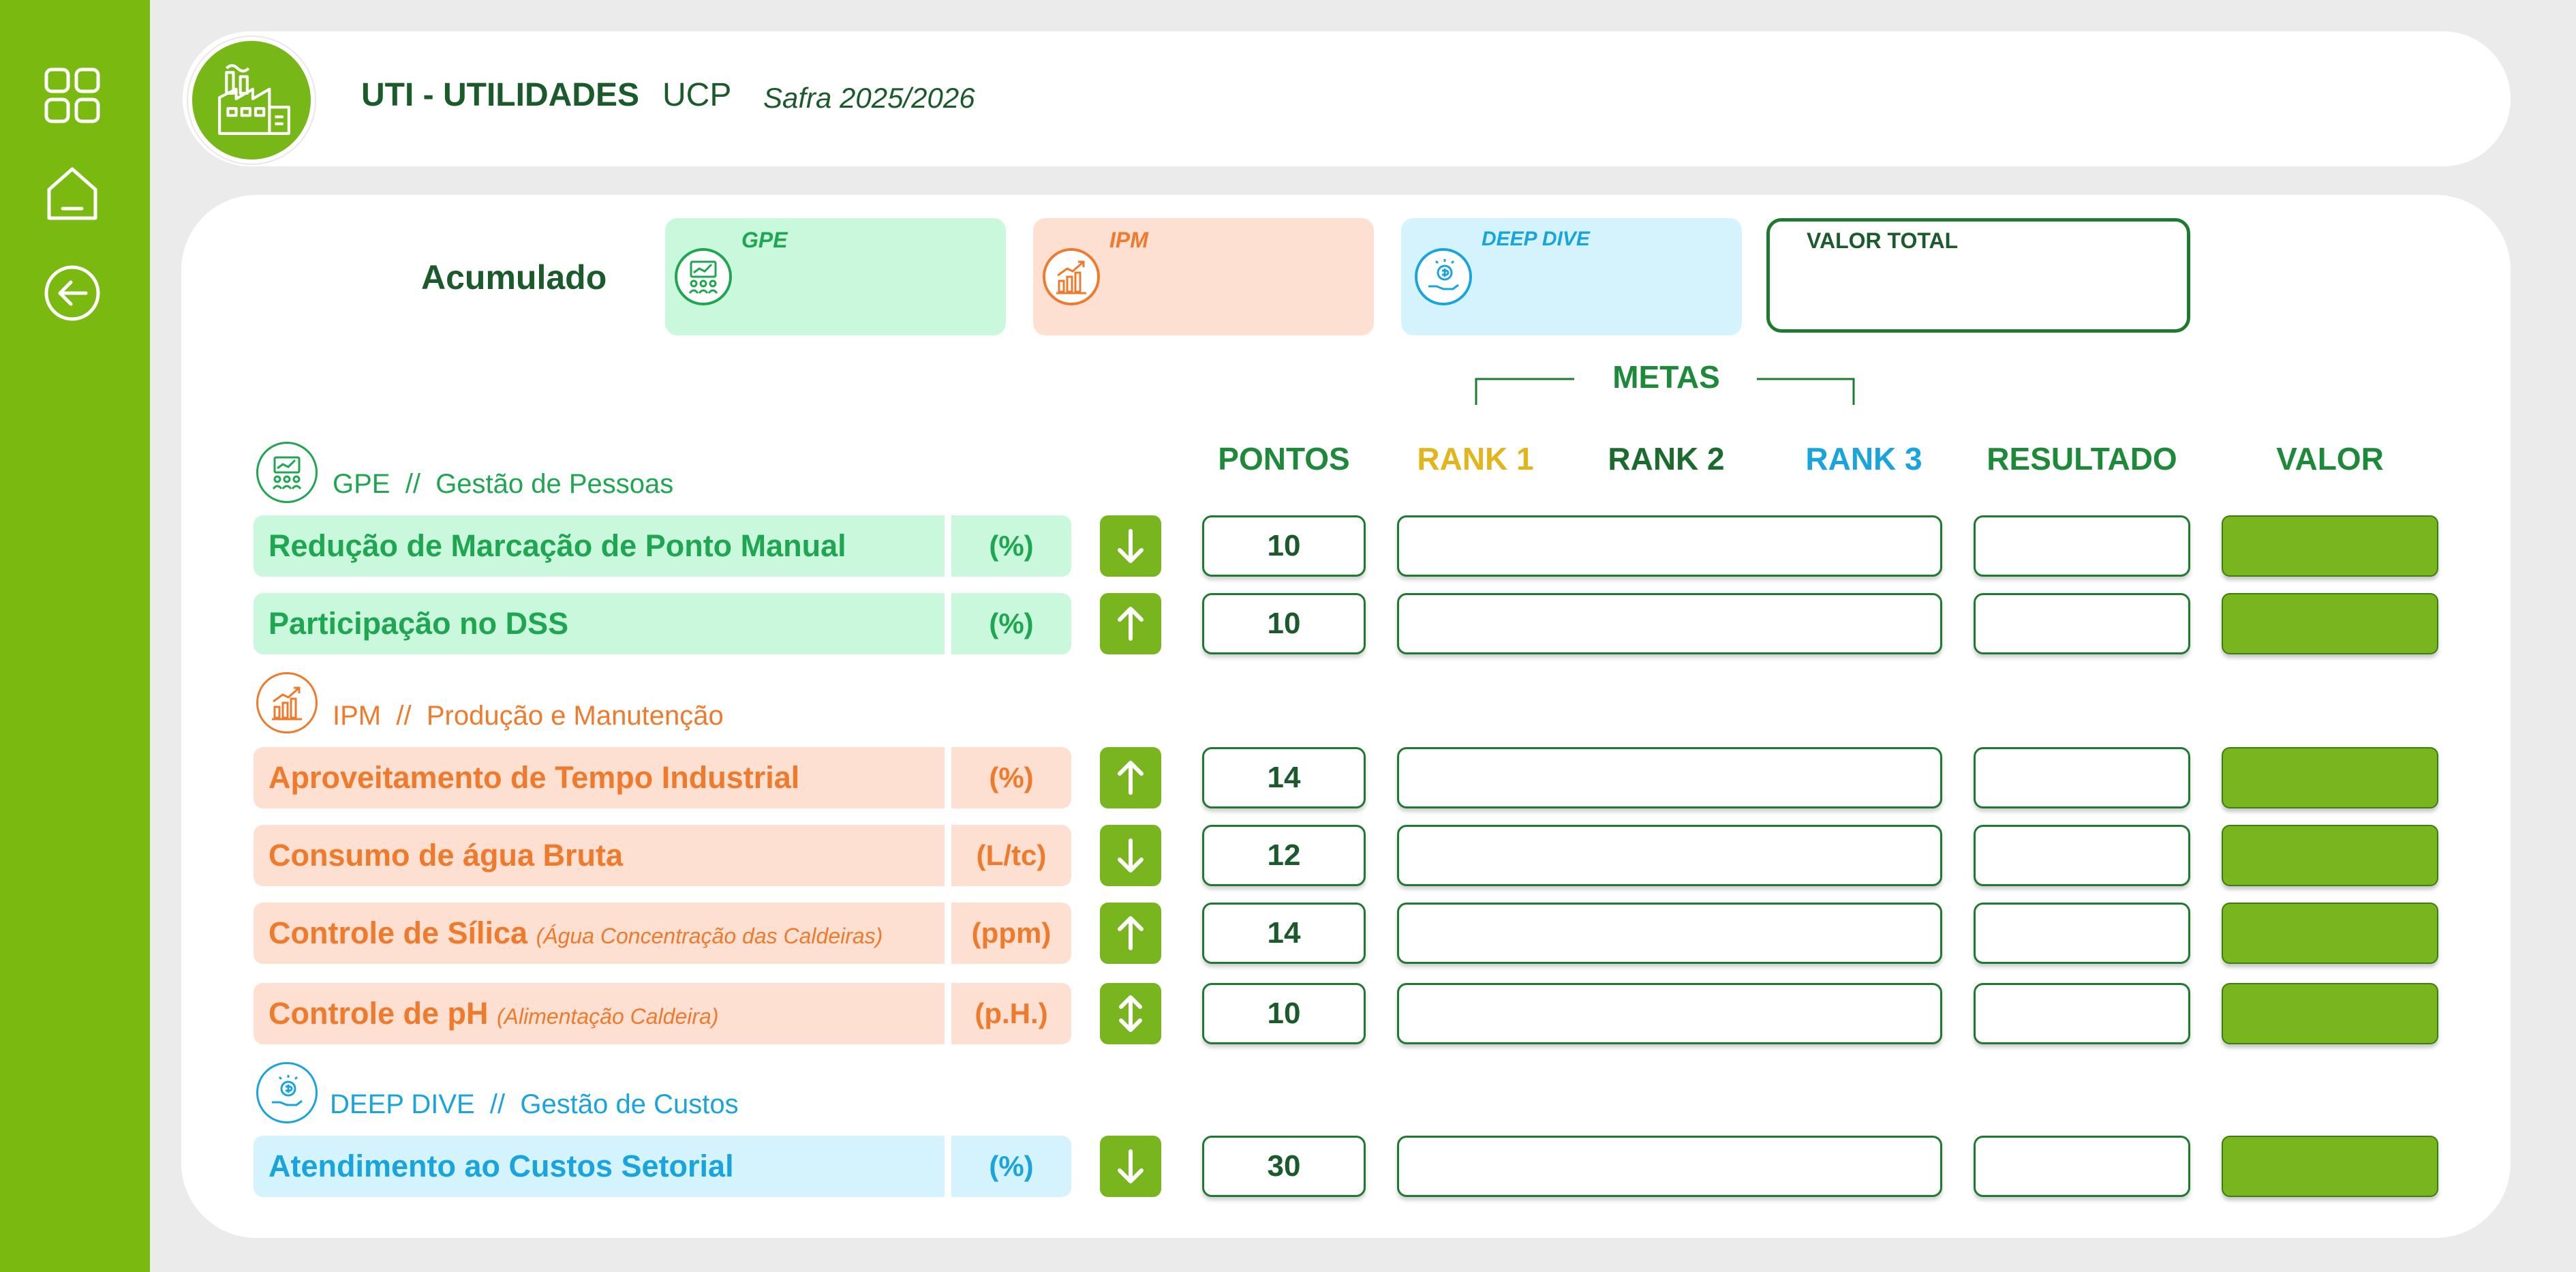  Describe the element at coordinates (1666, 377) in the screenshot. I see `metas-header: METAS` at that location.